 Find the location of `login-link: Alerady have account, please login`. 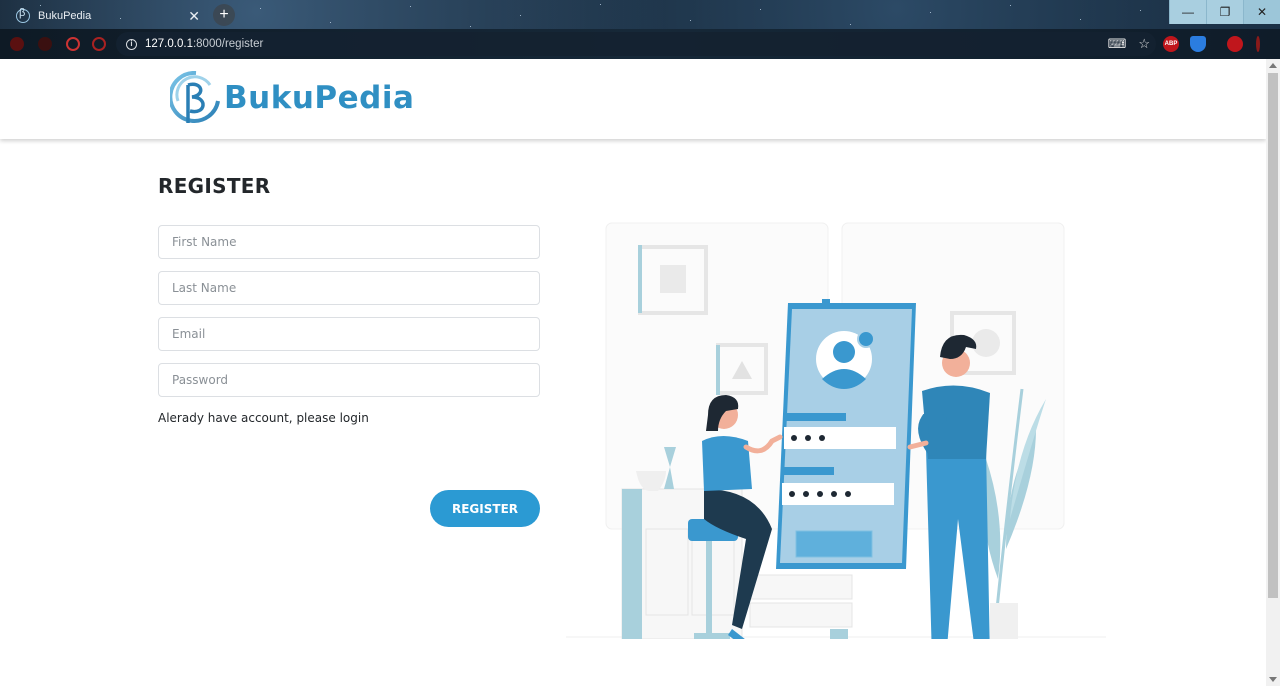

login-link: Alerady have account, please login is located at coordinates (349, 418).